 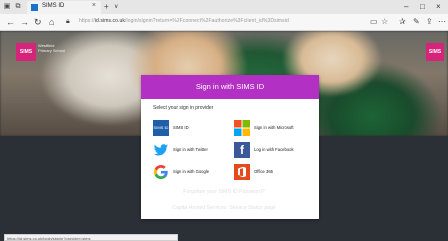 I want to click on favicon-icon, so click(x=34, y=7).